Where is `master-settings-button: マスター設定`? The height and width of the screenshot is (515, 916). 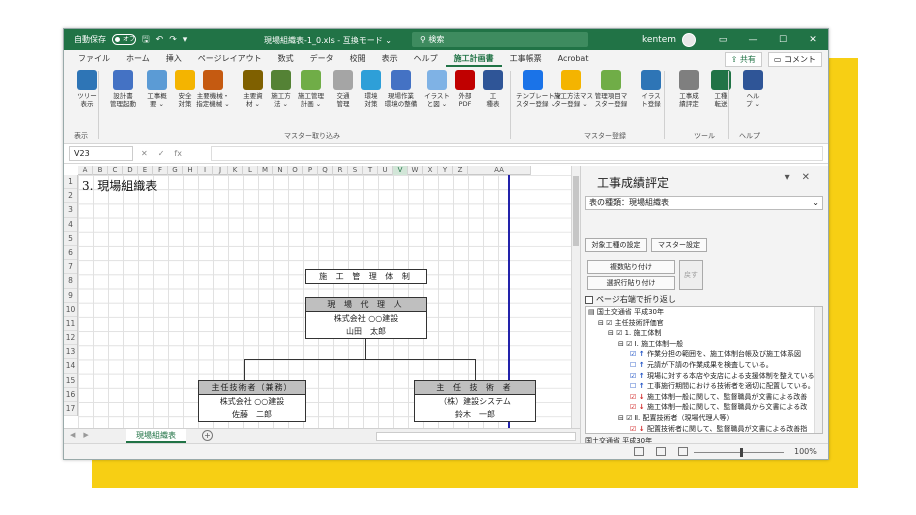 master-settings-button: マスター設定 is located at coordinates (679, 245).